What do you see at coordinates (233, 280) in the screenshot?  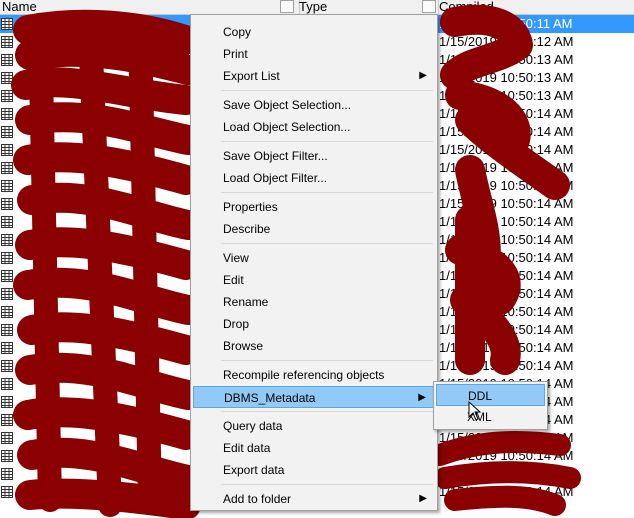 I see `menu-item-label: Edit` at bounding box center [233, 280].